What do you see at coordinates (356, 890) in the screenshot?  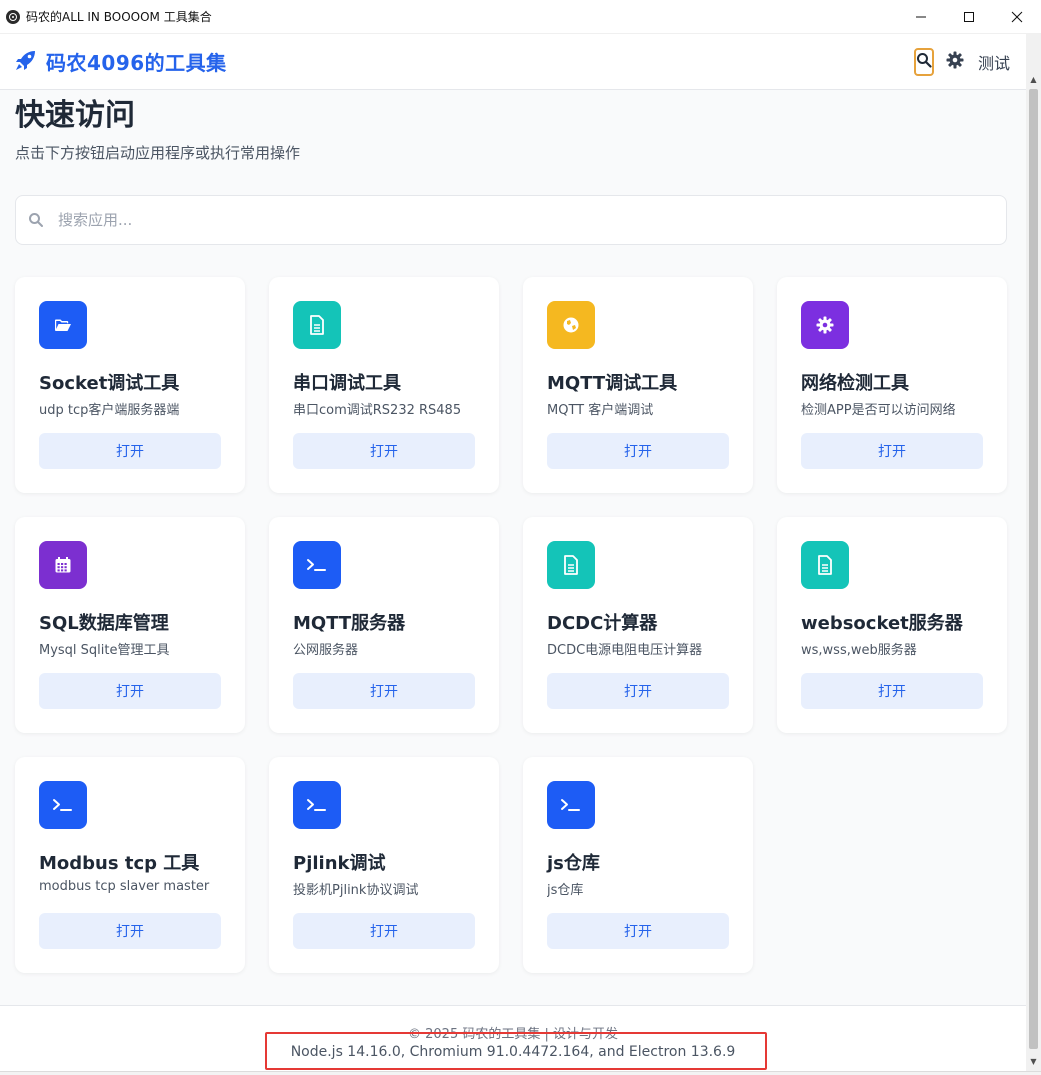 I see `card-description: 投影机Pjlink协议调试` at bounding box center [356, 890].